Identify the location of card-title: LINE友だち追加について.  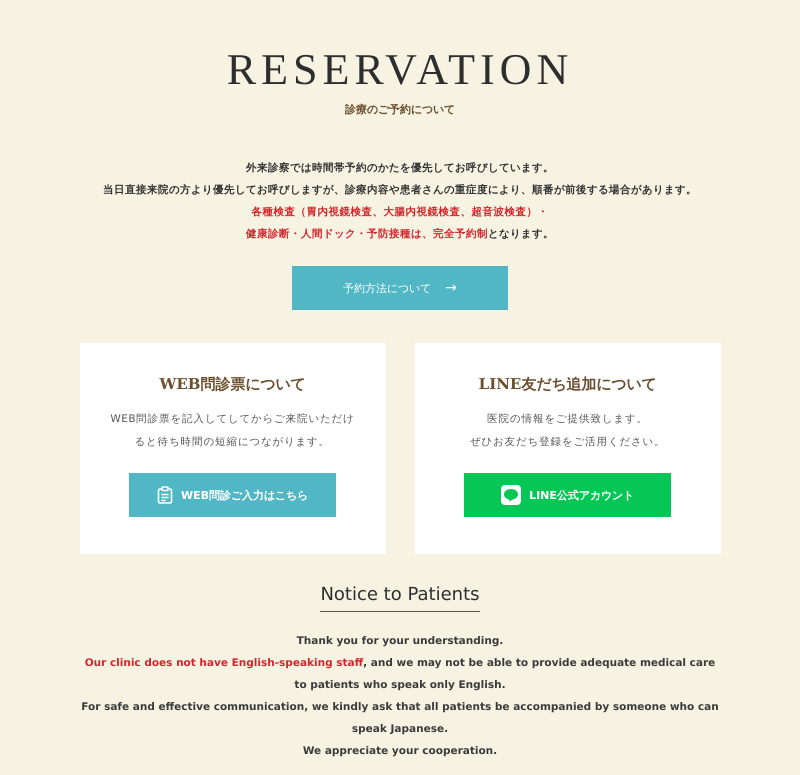
(567, 384).